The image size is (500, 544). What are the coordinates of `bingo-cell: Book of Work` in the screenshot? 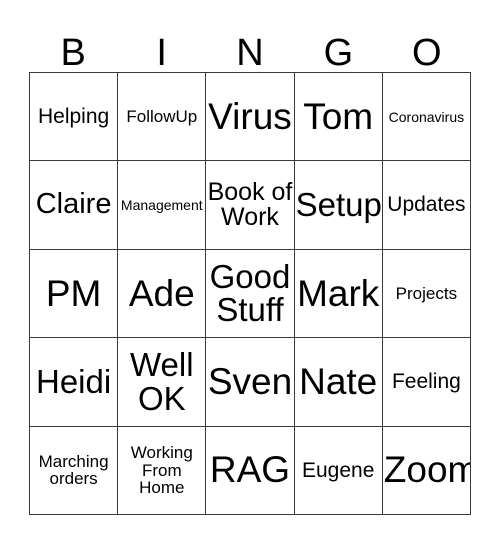 It's located at (250, 205).